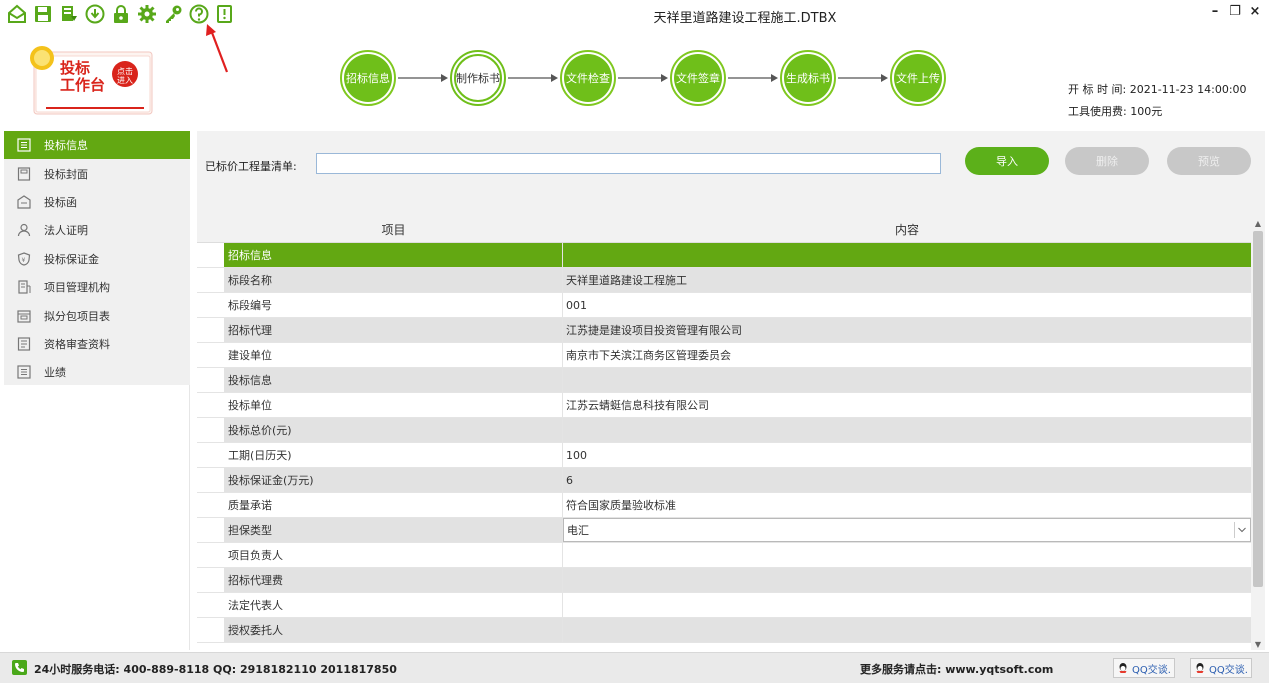  I want to click on sidebar-item-bid-bond: ¥ 投标保证金, so click(97, 259).